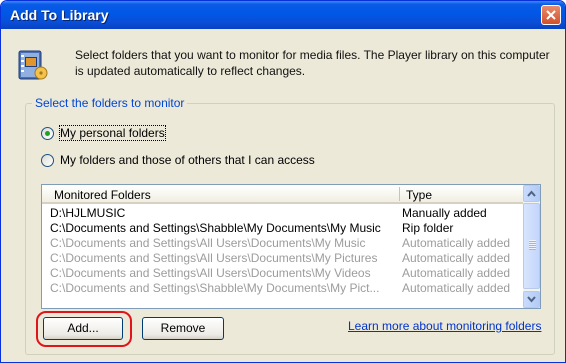 This screenshot has width=566, height=363. What do you see at coordinates (282, 213) in the screenshot?
I see `table-row: D:\HJLMUSIC Manually added` at bounding box center [282, 213].